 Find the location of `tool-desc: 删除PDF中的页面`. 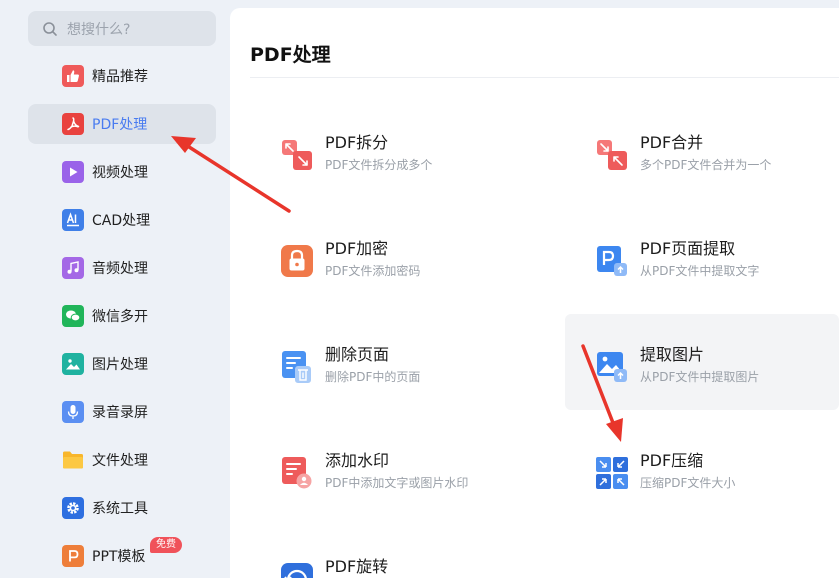

tool-desc: 删除PDF中的页面 is located at coordinates (373, 377).